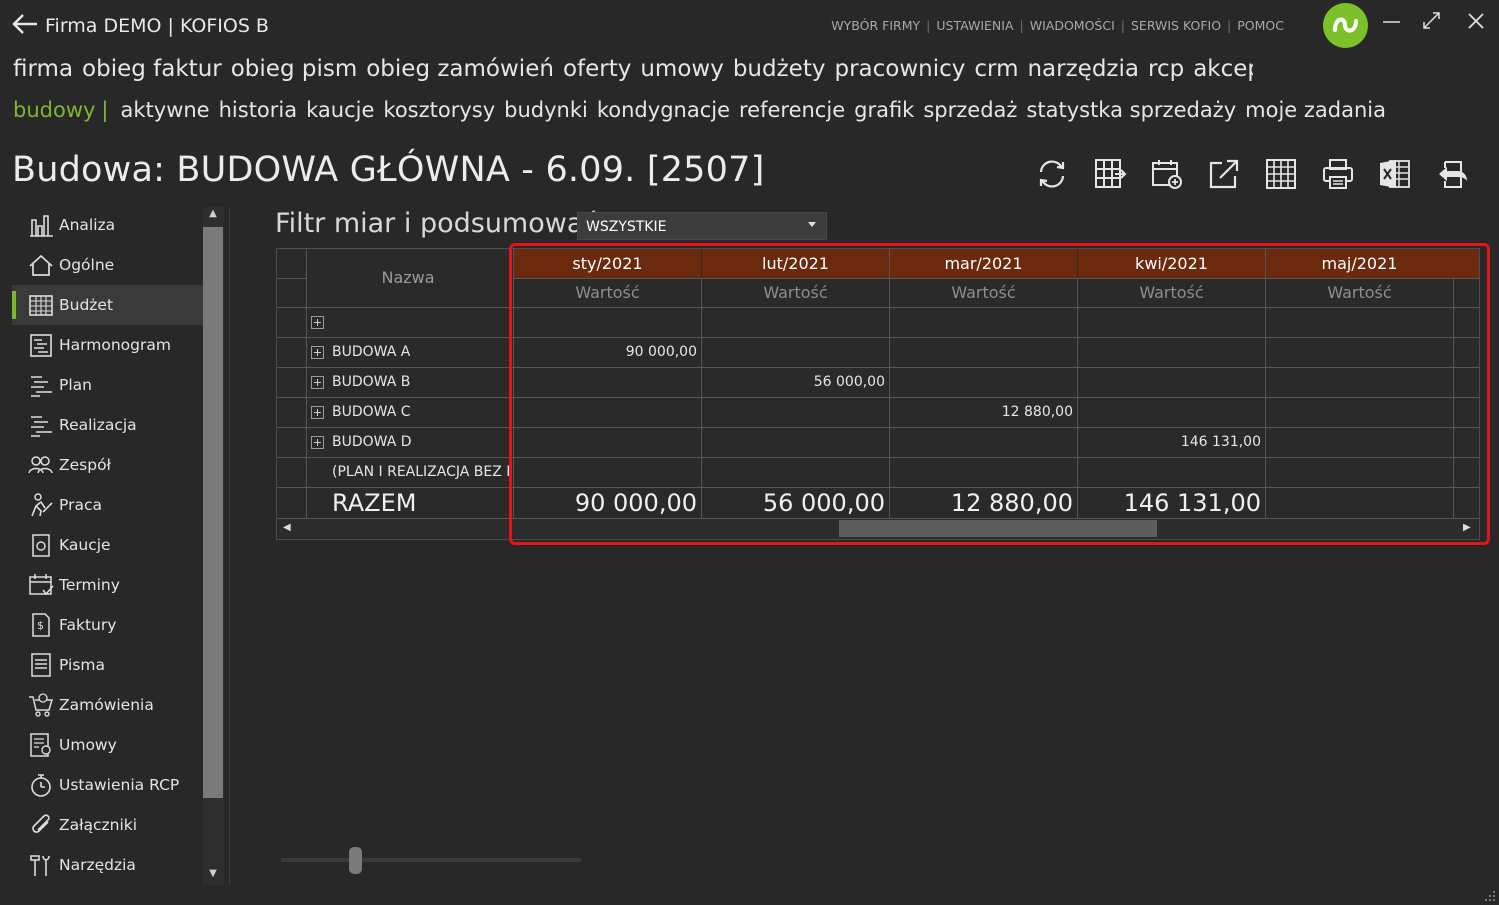 The image size is (1499, 905). What do you see at coordinates (108, 705) in the screenshot?
I see `sidebar-item-zamowienia: Zamówienia` at bounding box center [108, 705].